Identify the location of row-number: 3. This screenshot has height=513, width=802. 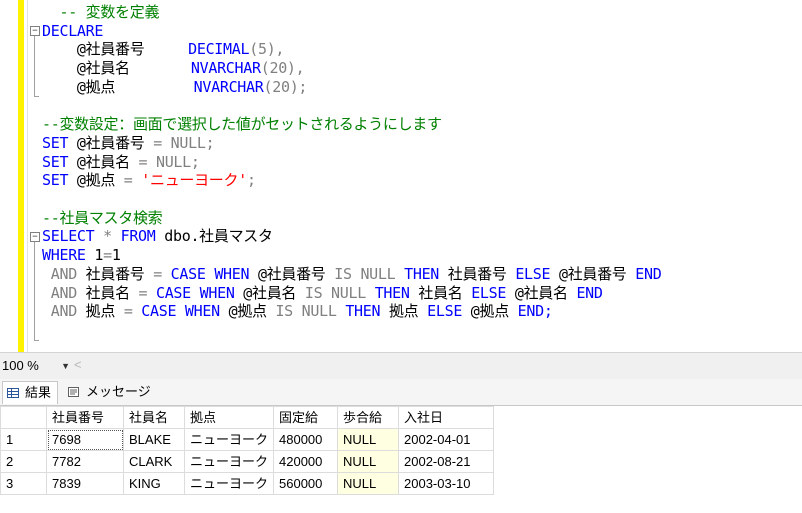
(23, 483).